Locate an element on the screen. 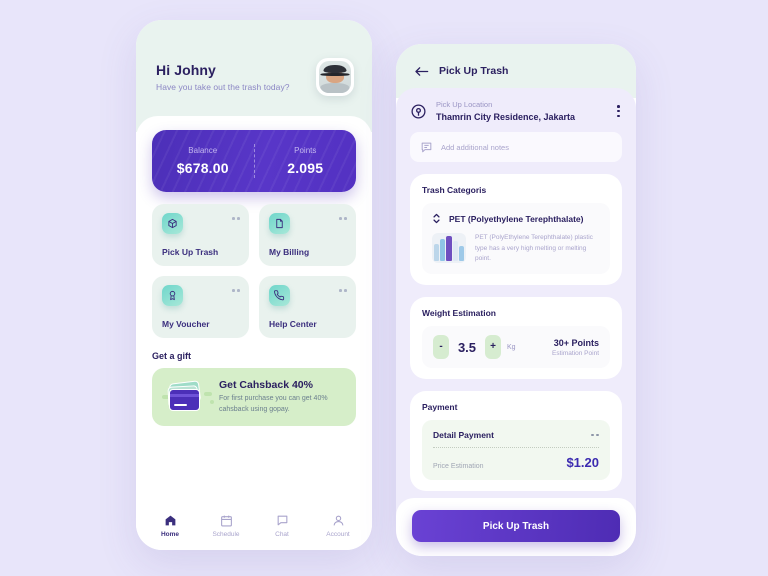  pickup-location-label: Pick Up Location is located at coordinates (464, 104).